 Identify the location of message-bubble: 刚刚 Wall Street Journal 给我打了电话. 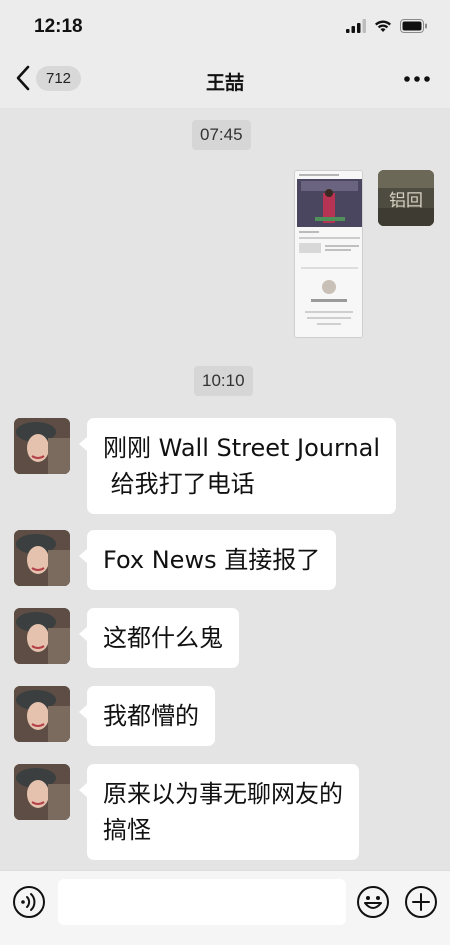
(237, 466).